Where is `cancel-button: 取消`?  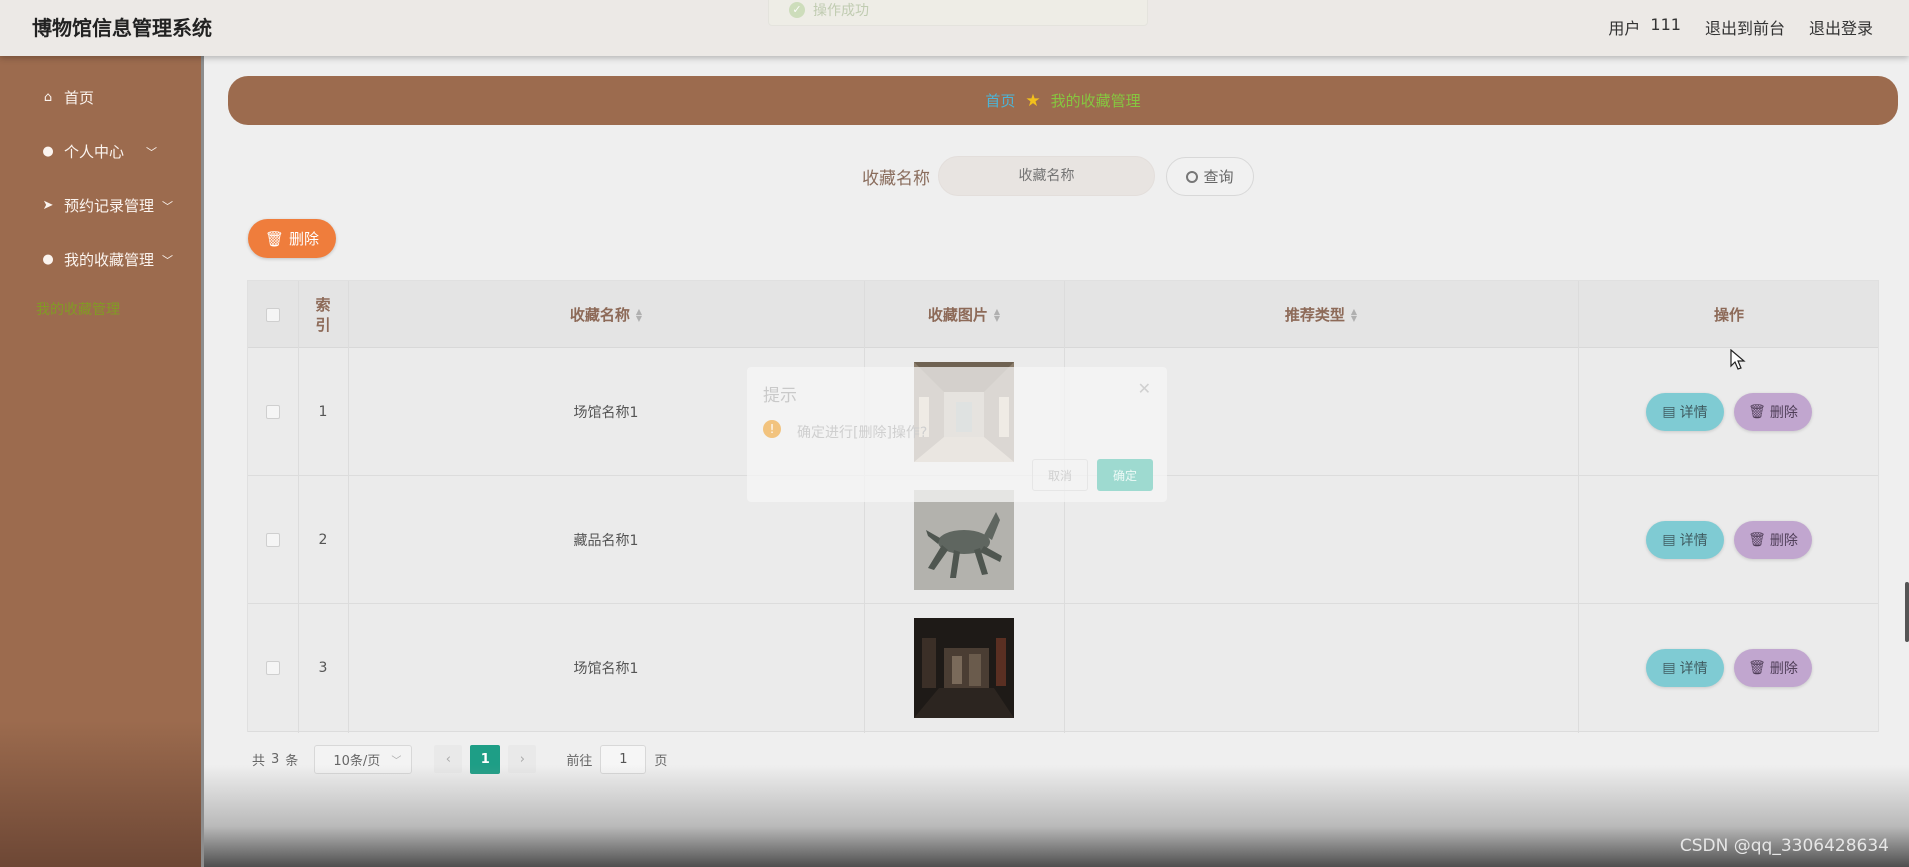
cancel-button: 取消 is located at coordinates (1060, 475).